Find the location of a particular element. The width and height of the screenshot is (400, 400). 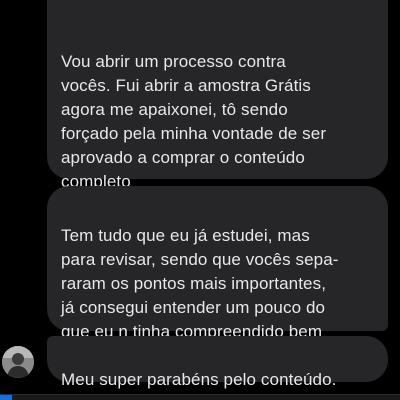

message-bubble: Meu super parabéns pelo conteúdo. is located at coordinates (217, 362).